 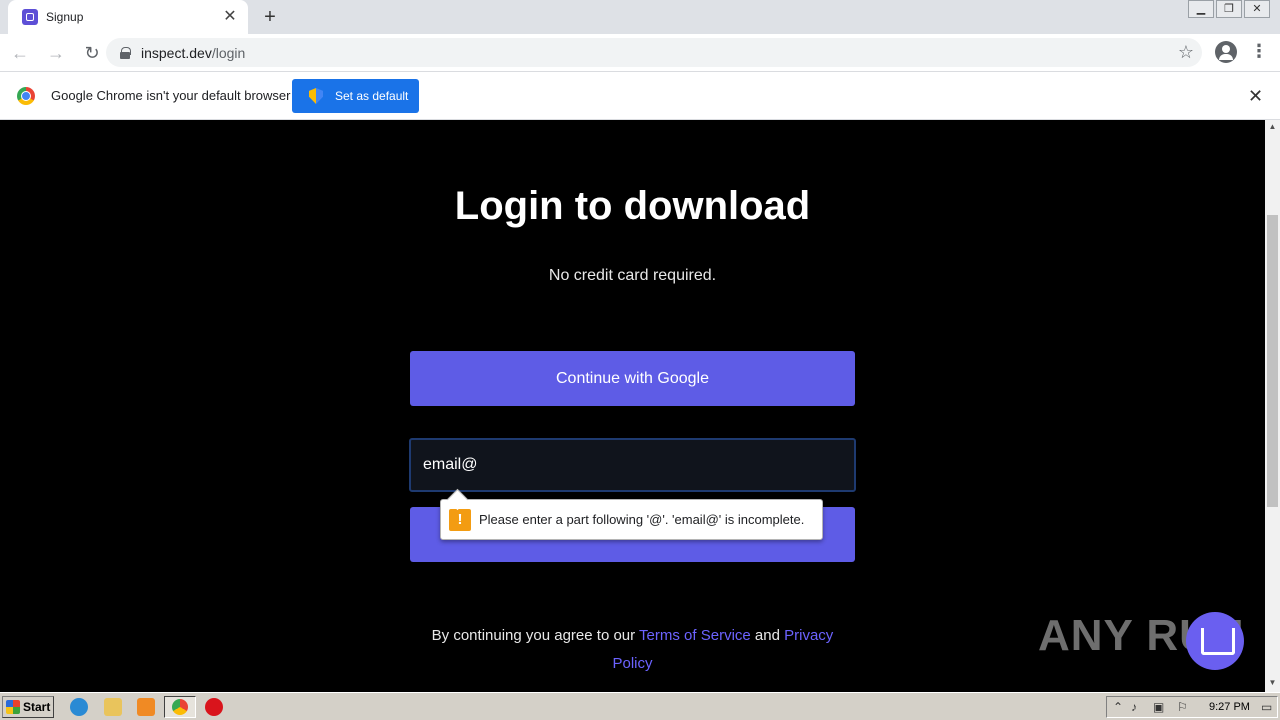 I want to click on browser-toolbar: ← → ↻ inspect.dev/login ☆, so click(x=640, y=52).